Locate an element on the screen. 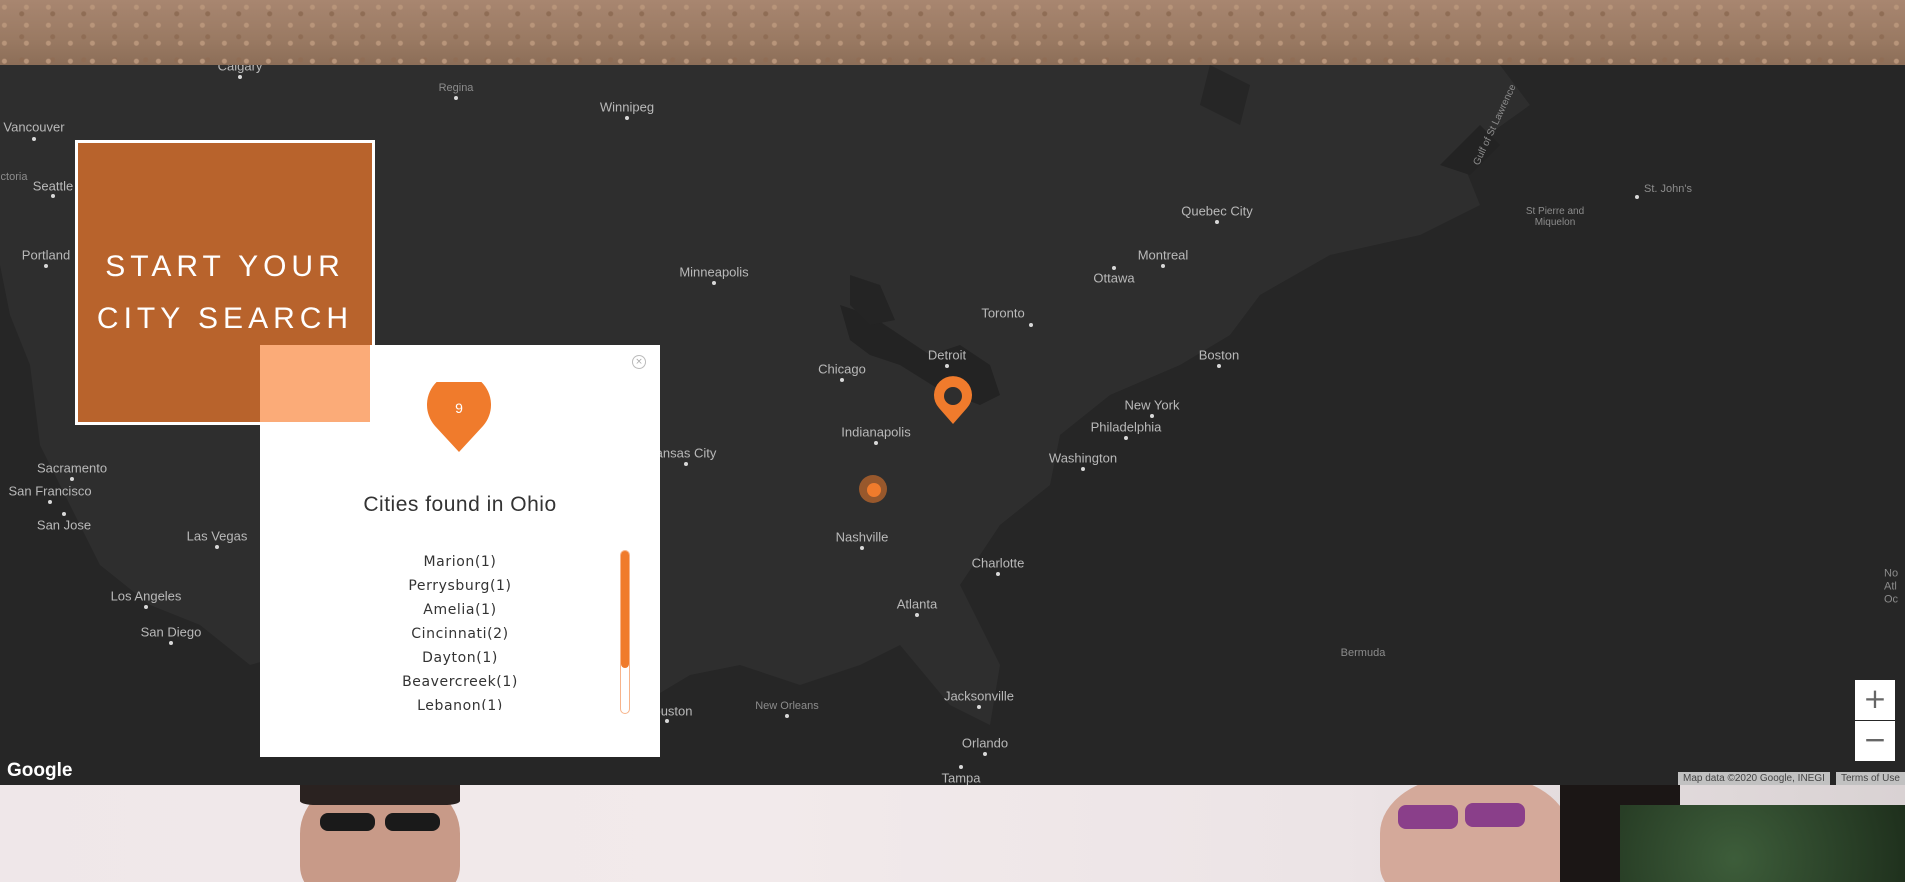 The image size is (1905, 882). popup-accent-block is located at coordinates (315, 383).